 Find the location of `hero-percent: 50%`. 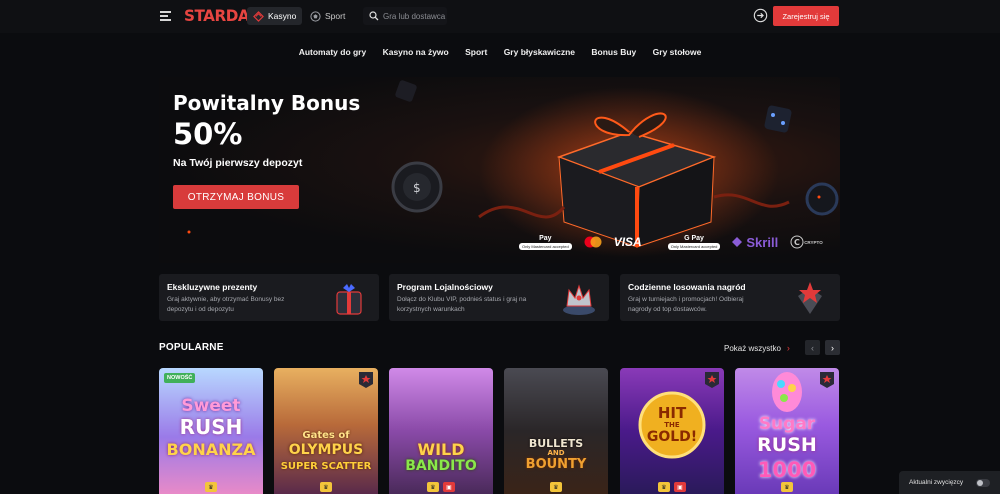

hero-percent: 50% is located at coordinates (208, 134).